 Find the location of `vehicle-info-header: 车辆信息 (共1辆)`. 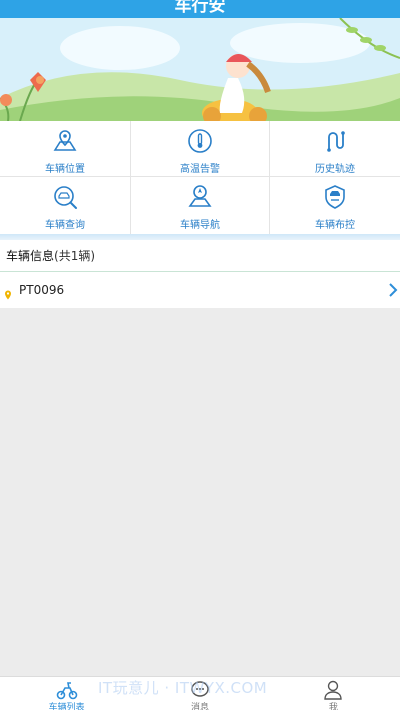

vehicle-info-header: 车辆信息 (共1辆) is located at coordinates (200, 256).